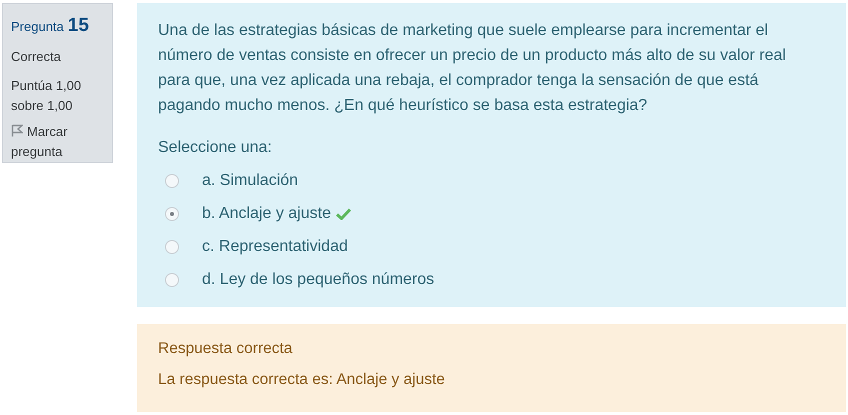  Describe the element at coordinates (215, 148) in the screenshot. I see `answer-prompt: Seleccione una:` at that location.